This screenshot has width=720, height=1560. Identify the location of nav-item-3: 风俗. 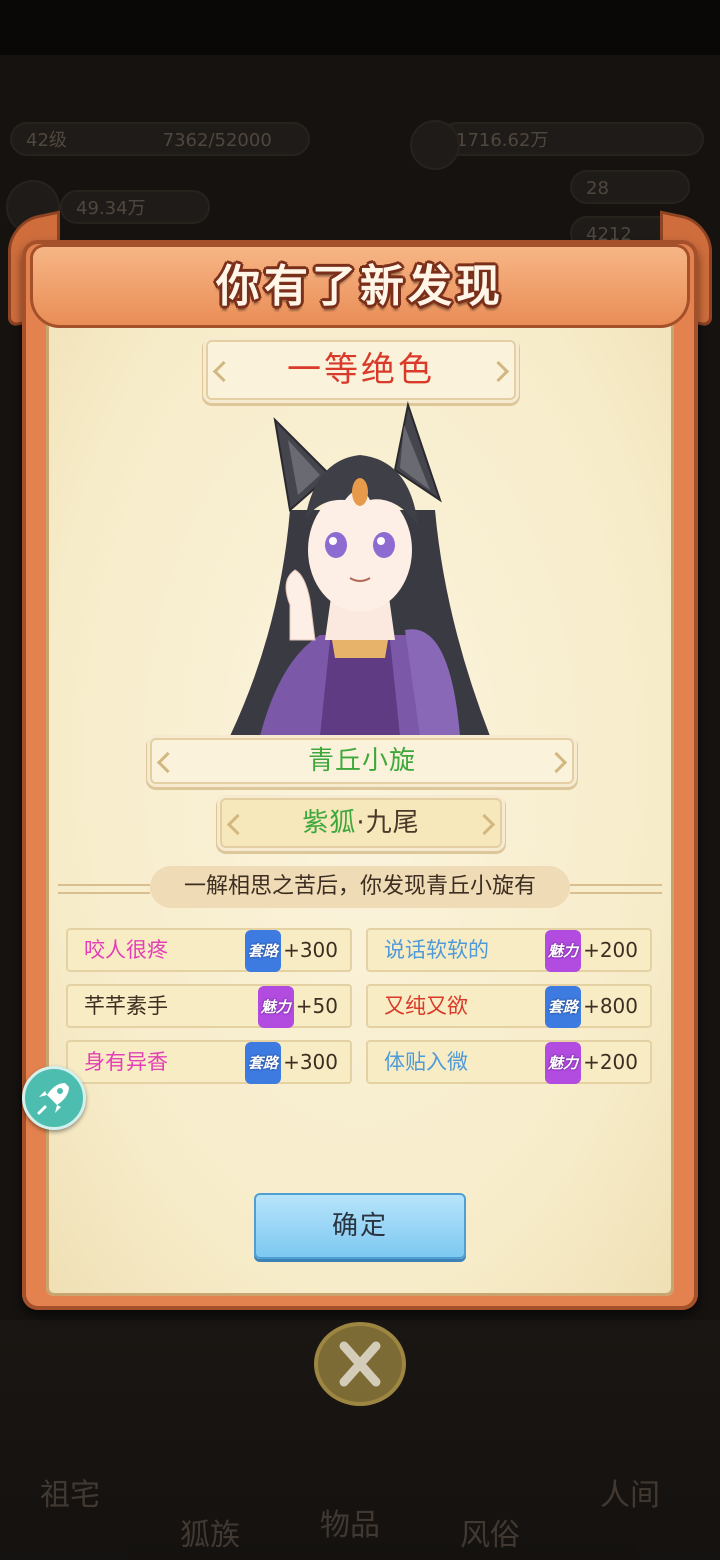
(490, 1535).